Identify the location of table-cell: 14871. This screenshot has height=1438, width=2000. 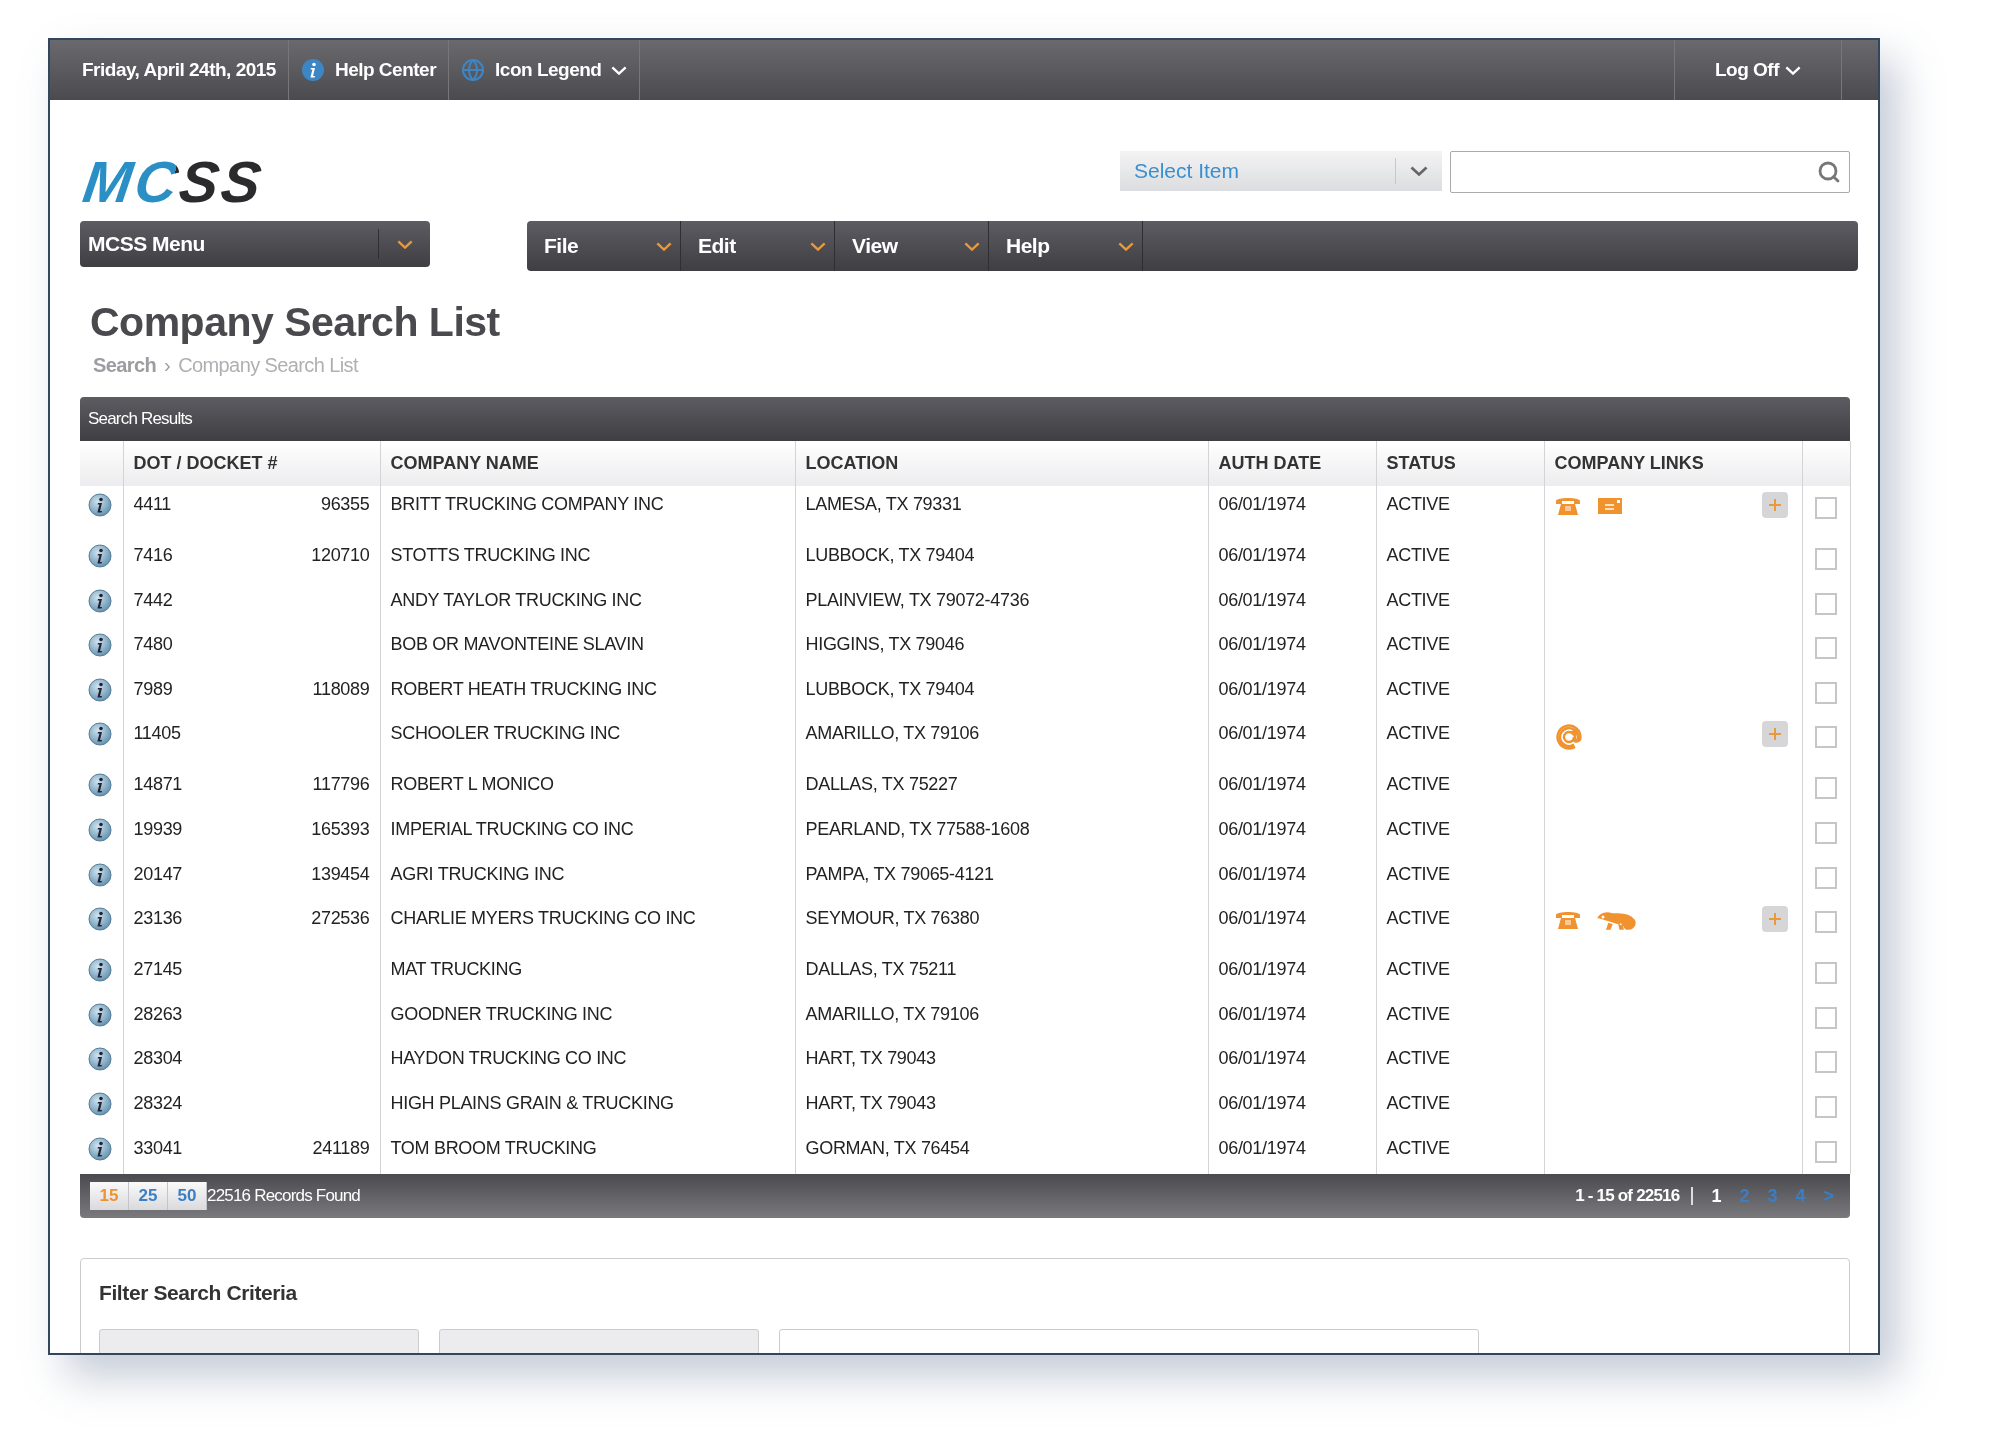
(158, 785).